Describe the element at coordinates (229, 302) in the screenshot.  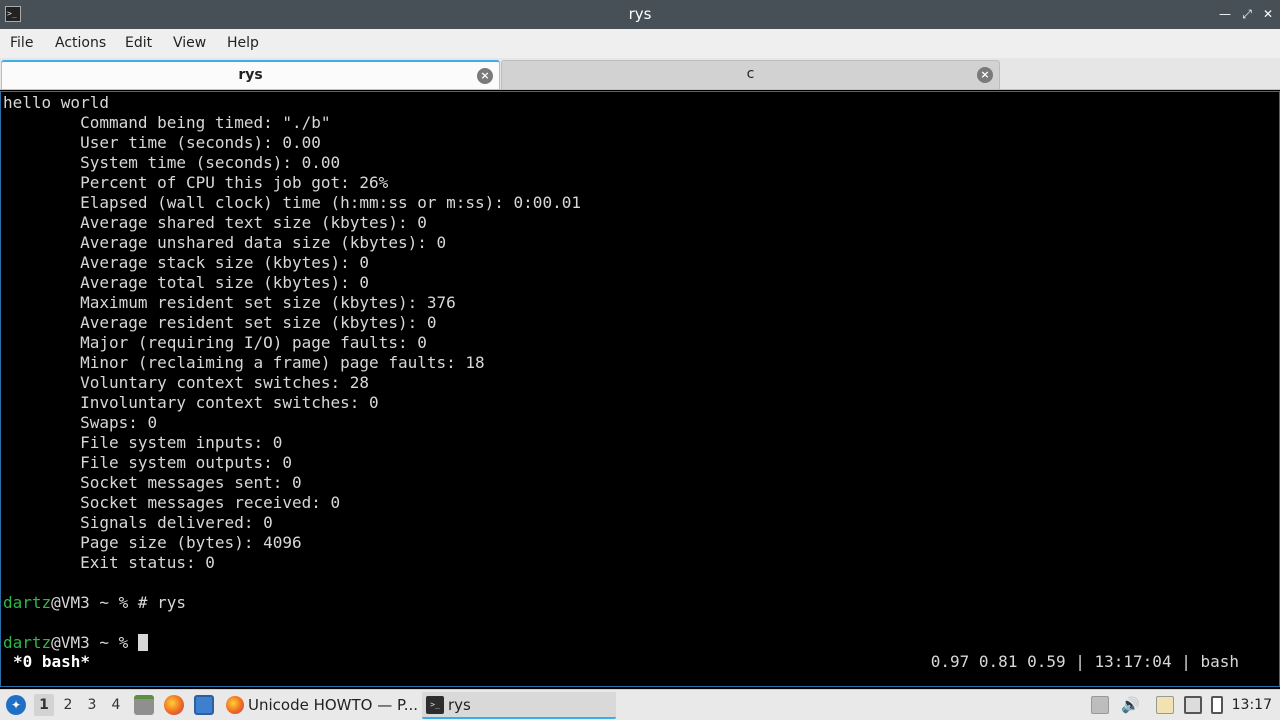
I see `terminal-line: Maximum resident set size (kbytes): 376` at that location.